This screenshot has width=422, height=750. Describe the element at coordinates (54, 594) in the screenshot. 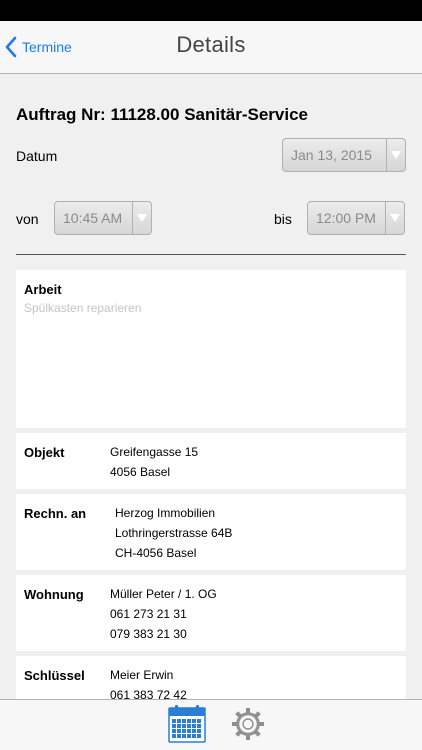

I see `wohnung-label: Wohnung` at that location.